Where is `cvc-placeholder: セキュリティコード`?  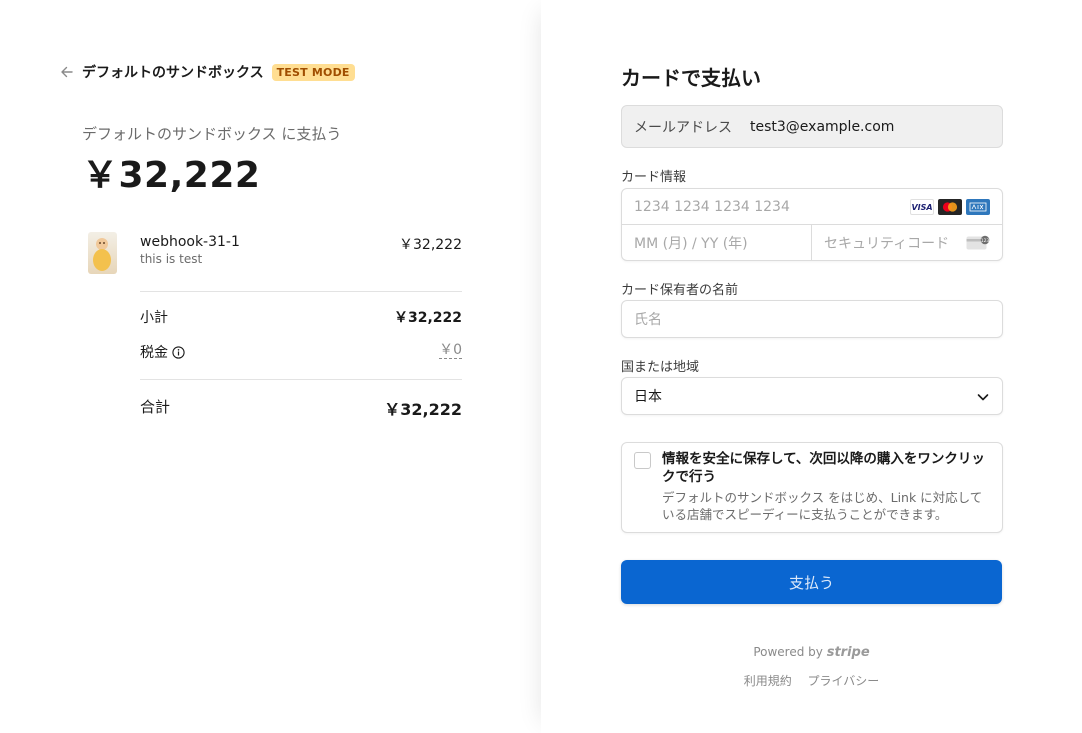
cvc-placeholder: セキュリティコード is located at coordinates (887, 244).